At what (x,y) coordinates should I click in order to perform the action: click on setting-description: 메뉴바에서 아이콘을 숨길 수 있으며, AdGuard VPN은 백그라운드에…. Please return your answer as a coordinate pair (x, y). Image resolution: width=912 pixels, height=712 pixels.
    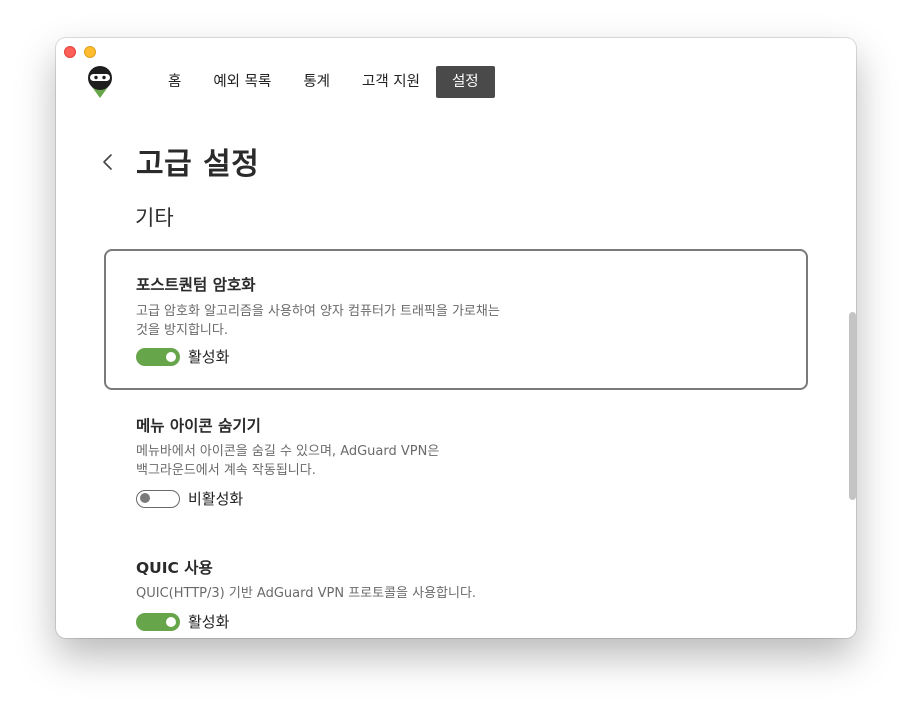
    Looking at the image, I should click on (336, 461).